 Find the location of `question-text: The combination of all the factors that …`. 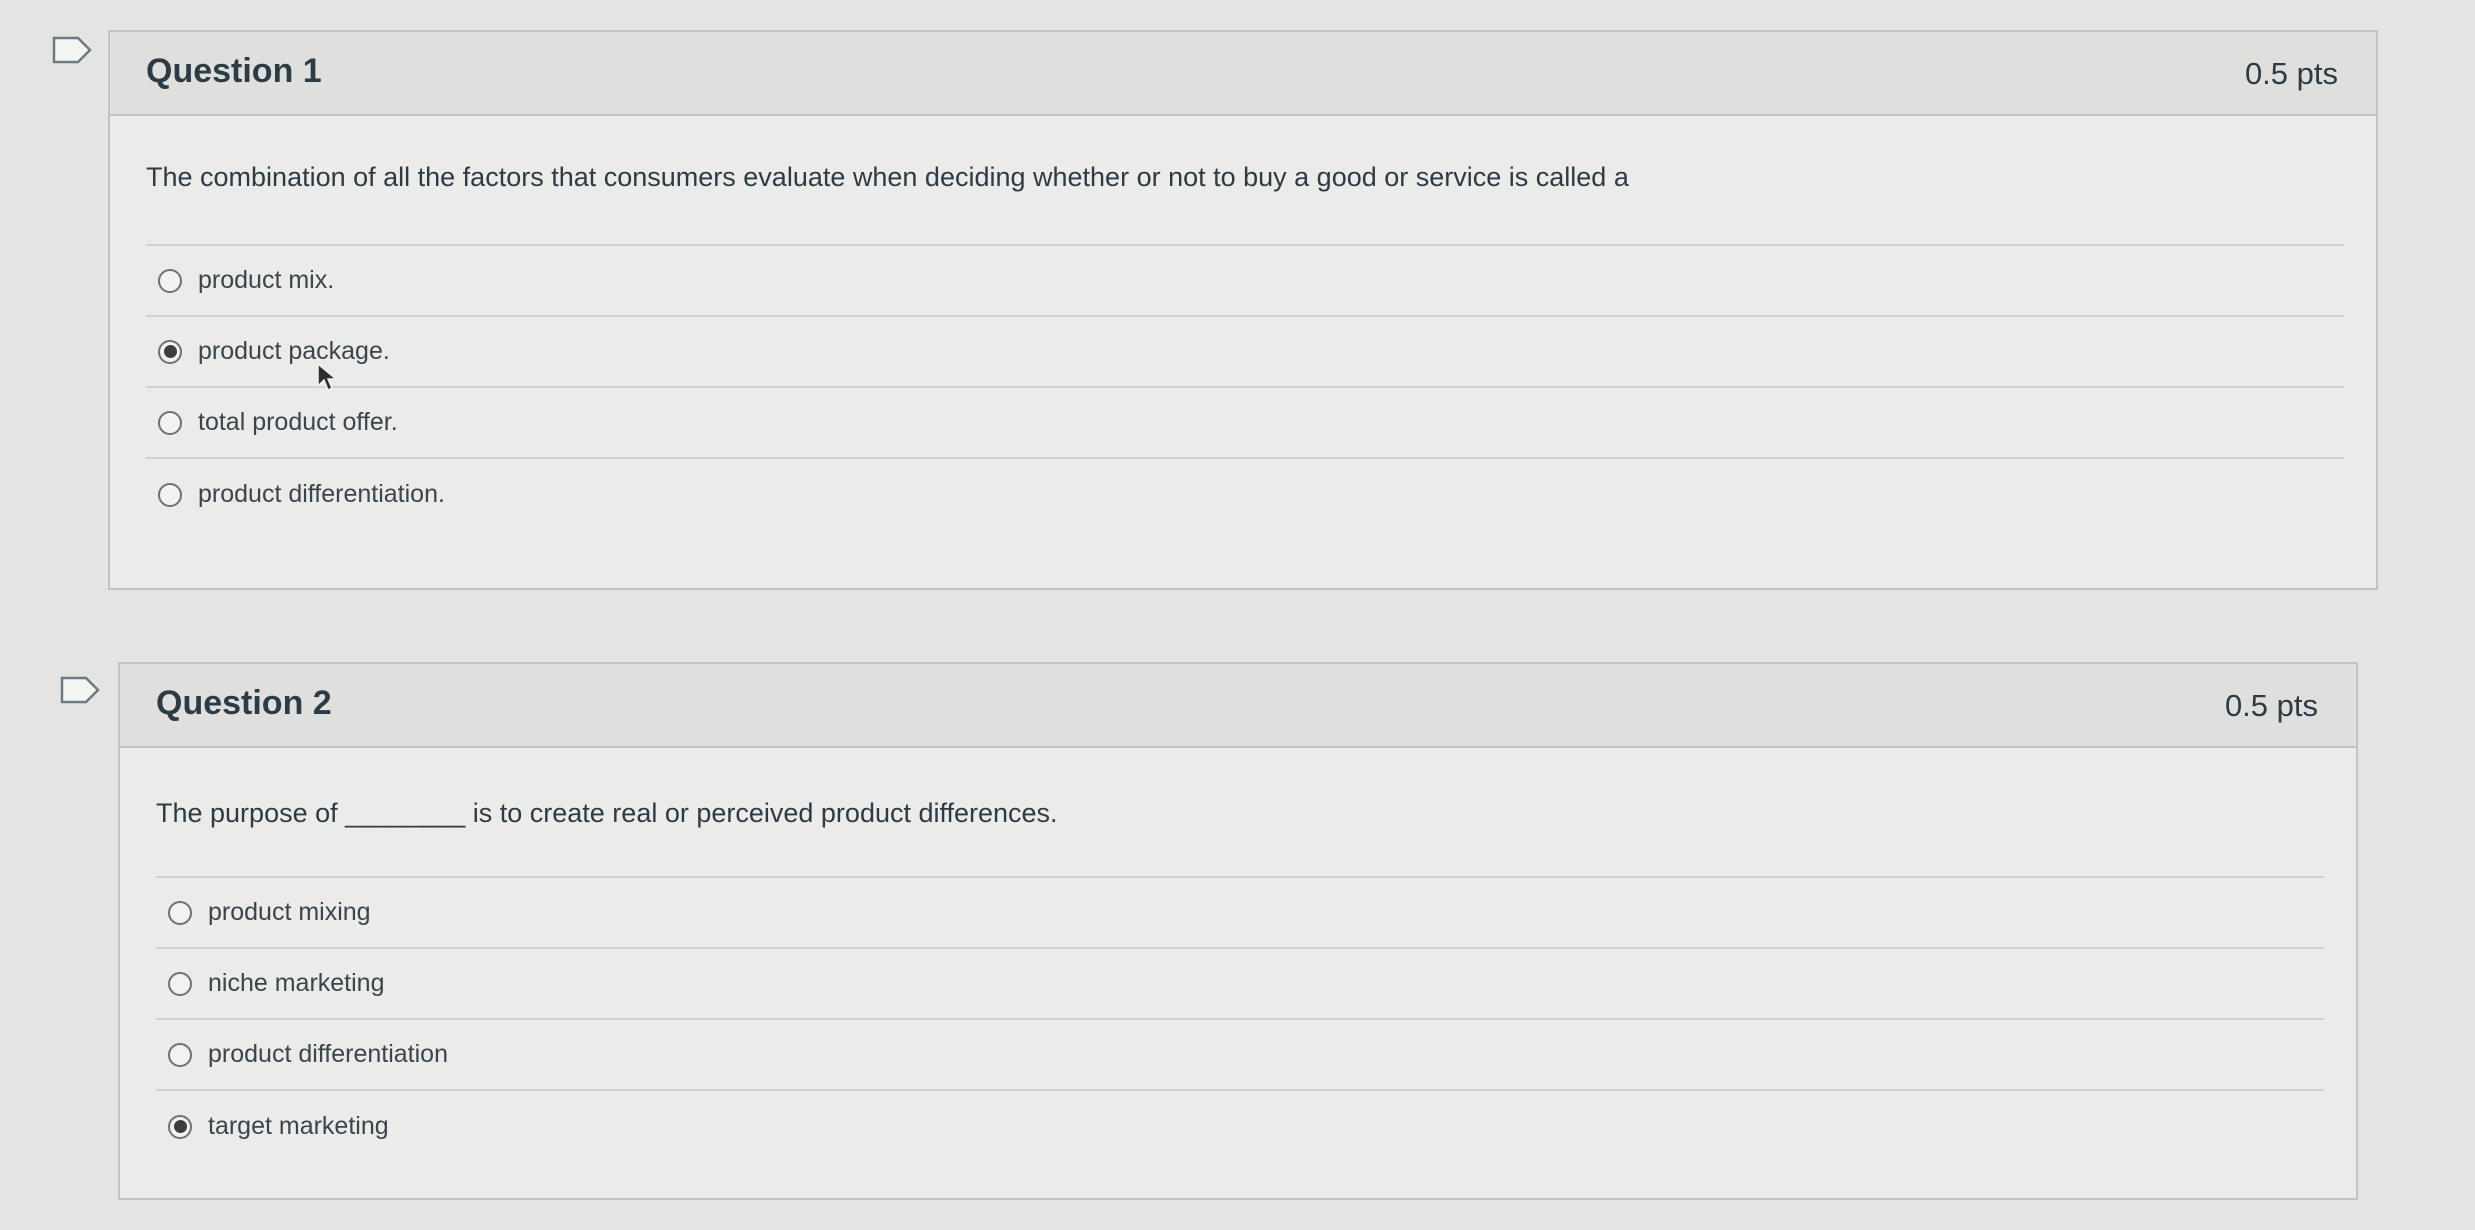

question-text: The combination of all the factors that … is located at coordinates (887, 177).